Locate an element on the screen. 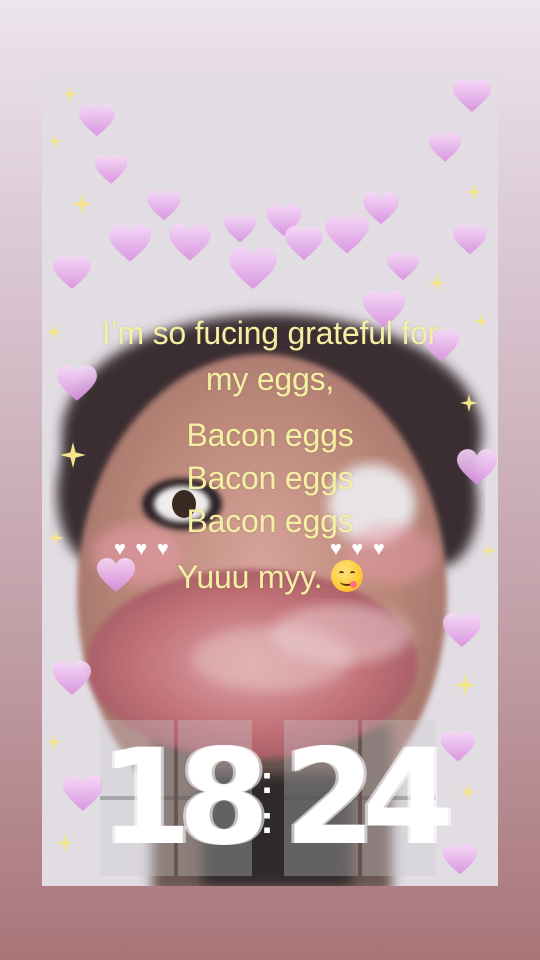 The height and width of the screenshot is (960, 540). yum-face-icon is located at coordinates (346, 576).